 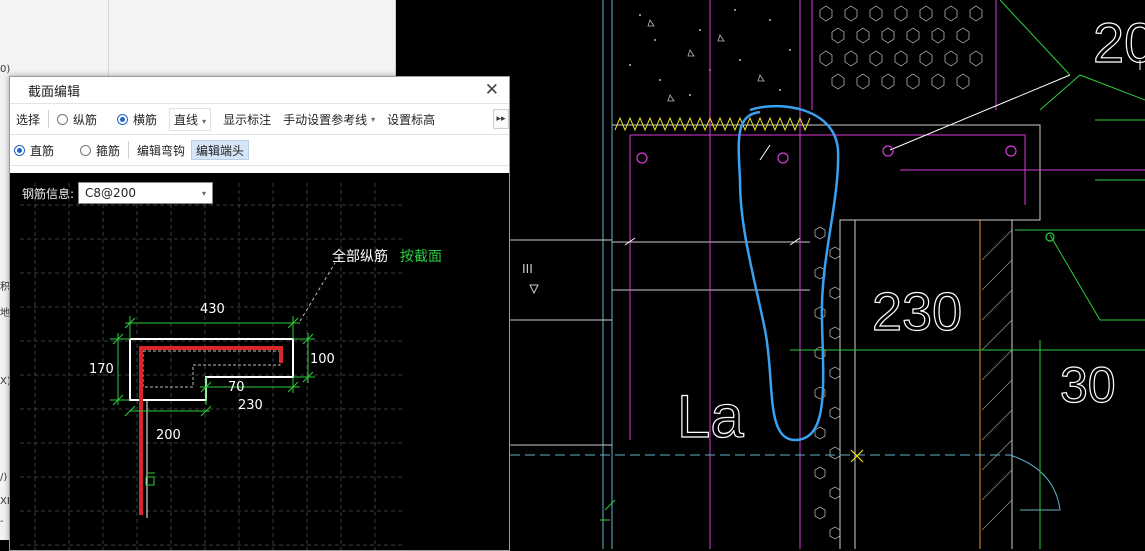 What do you see at coordinates (325, 119) in the screenshot?
I see `manual-ref-label: 手动设置参考线` at bounding box center [325, 119].